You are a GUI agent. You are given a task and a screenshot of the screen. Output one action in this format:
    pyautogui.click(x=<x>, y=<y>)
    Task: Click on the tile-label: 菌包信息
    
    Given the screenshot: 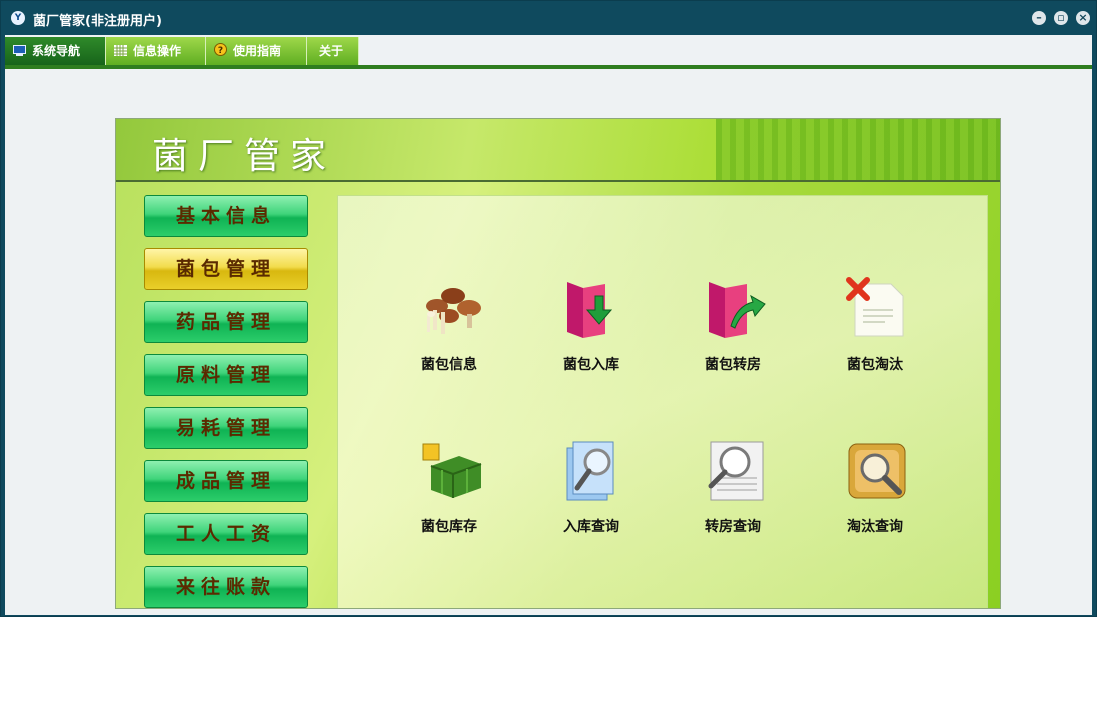 What is the action you would take?
    pyautogui.click(x=449, y=365)
    